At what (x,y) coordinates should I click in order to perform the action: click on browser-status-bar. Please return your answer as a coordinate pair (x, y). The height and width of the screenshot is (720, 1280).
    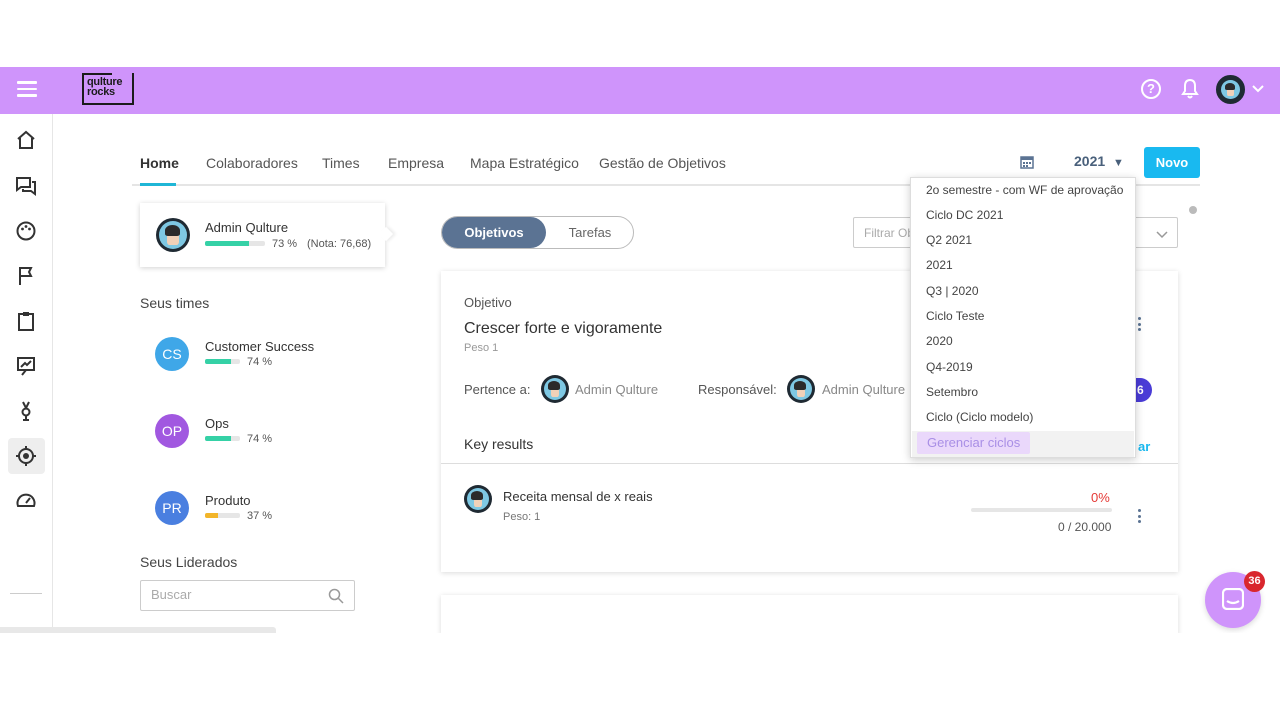
    Looking at the image, I should click on (138, 630).